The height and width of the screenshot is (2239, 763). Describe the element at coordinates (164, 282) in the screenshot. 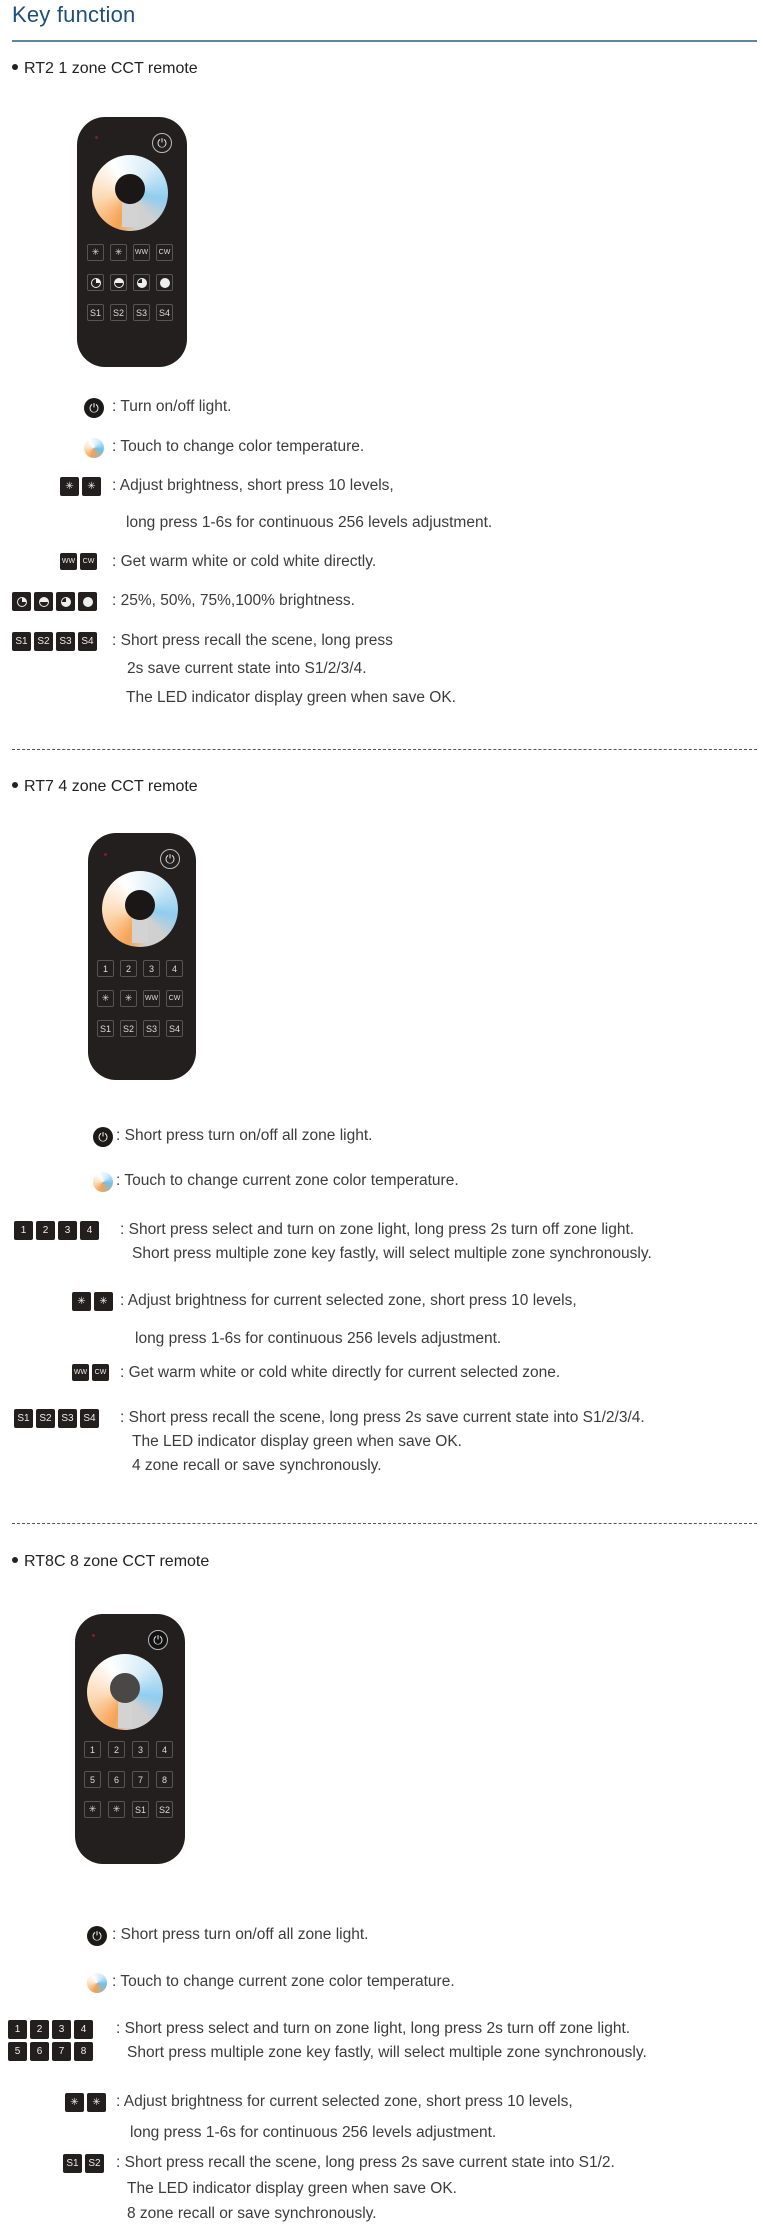

I see `brightness-100-icon` at that location.